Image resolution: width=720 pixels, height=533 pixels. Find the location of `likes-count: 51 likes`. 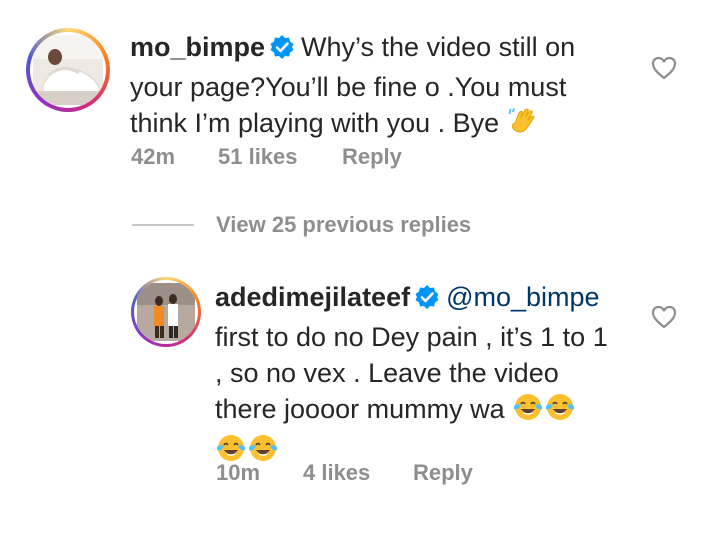

likes-count: 51 likes is located at coordinates (280, 157).